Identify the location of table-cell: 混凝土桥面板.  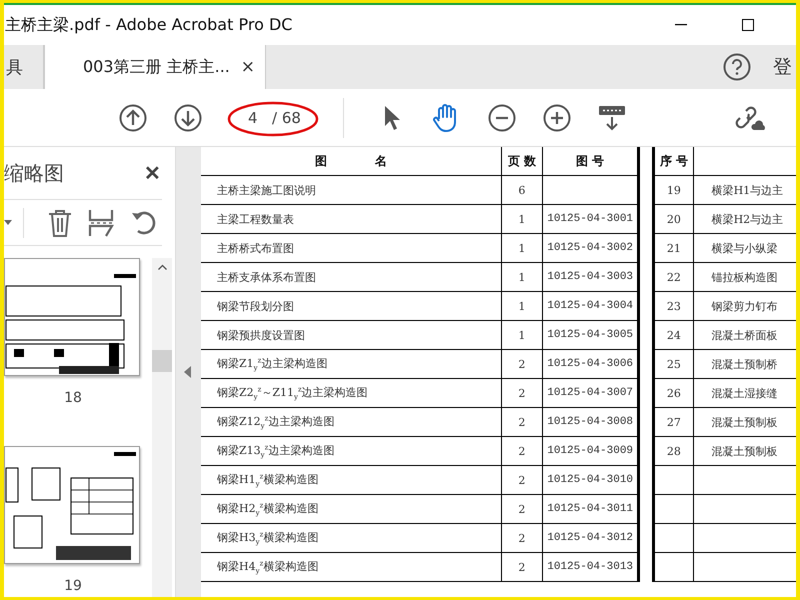
(744, 335).